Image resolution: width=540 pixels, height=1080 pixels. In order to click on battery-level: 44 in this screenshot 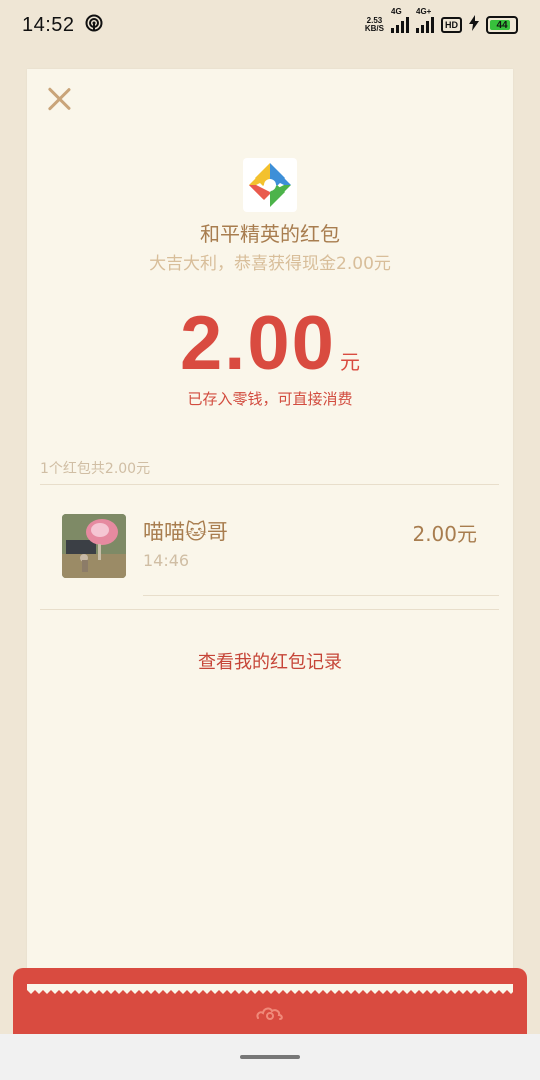, I will do `click(502, 25)`.